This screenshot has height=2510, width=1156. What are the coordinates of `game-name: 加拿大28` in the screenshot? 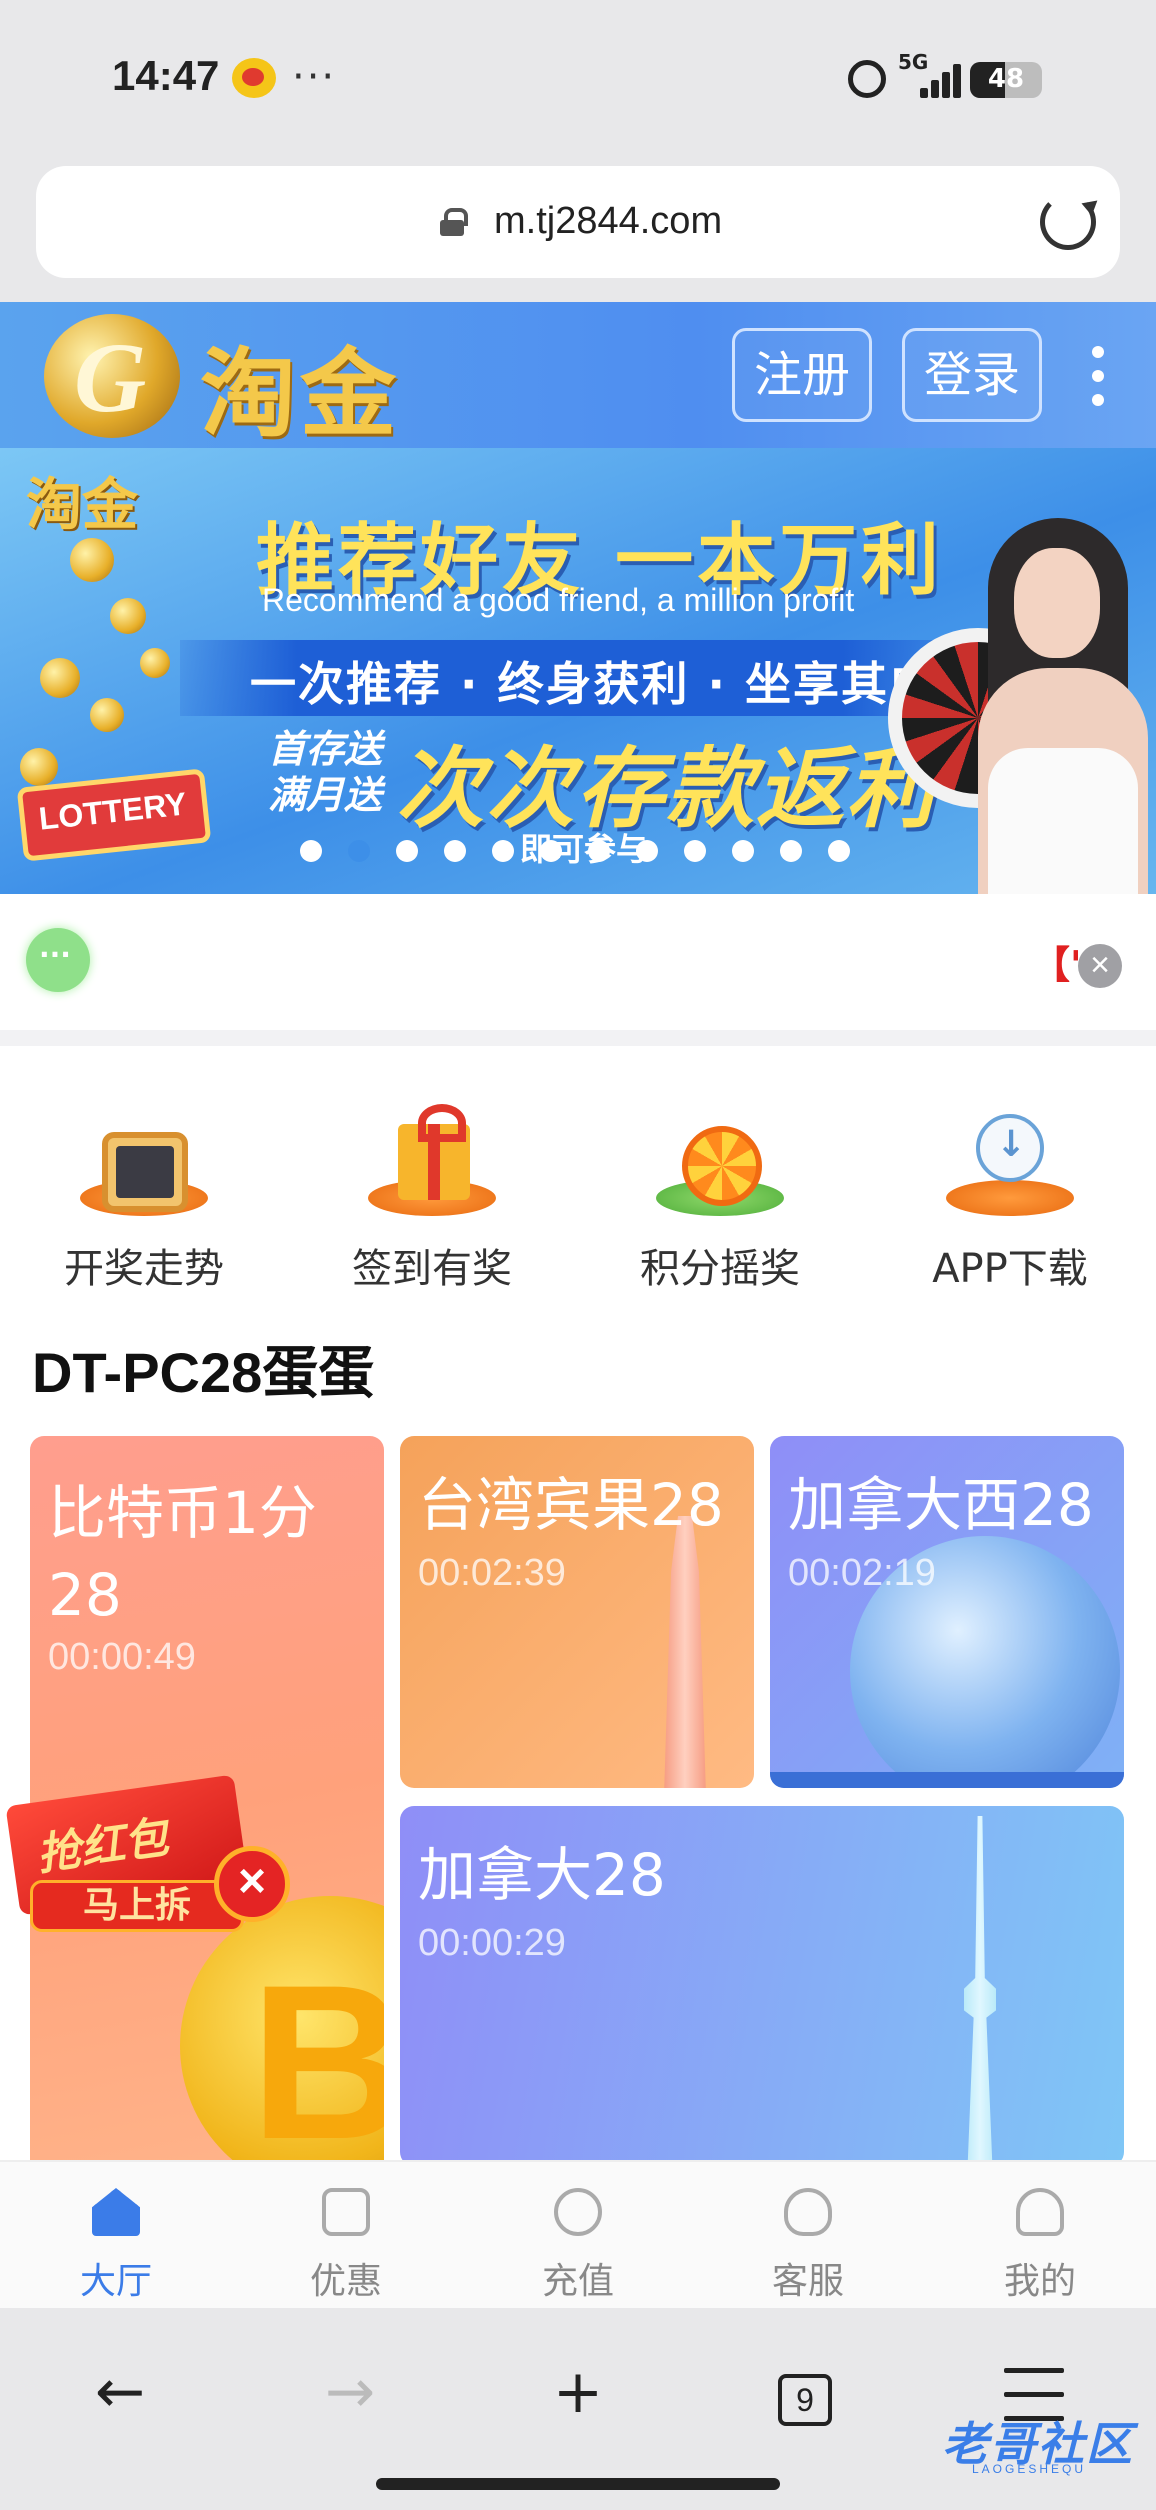 It's located at (542, 1875).